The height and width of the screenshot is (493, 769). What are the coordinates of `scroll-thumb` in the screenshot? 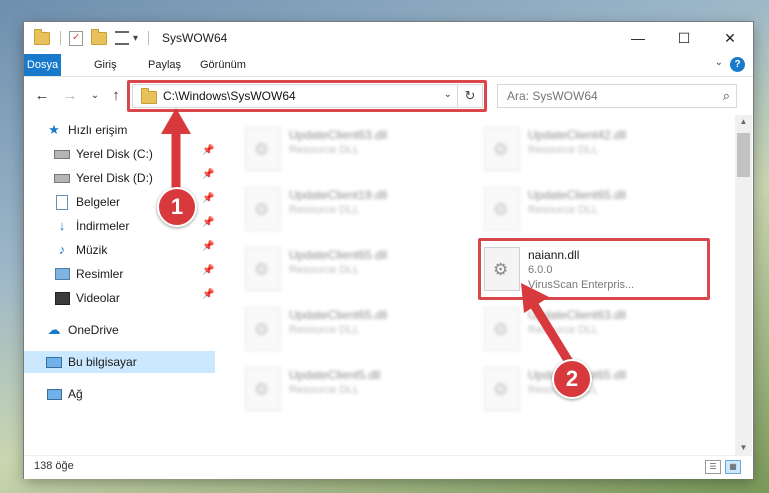 It's located at (743, 155).